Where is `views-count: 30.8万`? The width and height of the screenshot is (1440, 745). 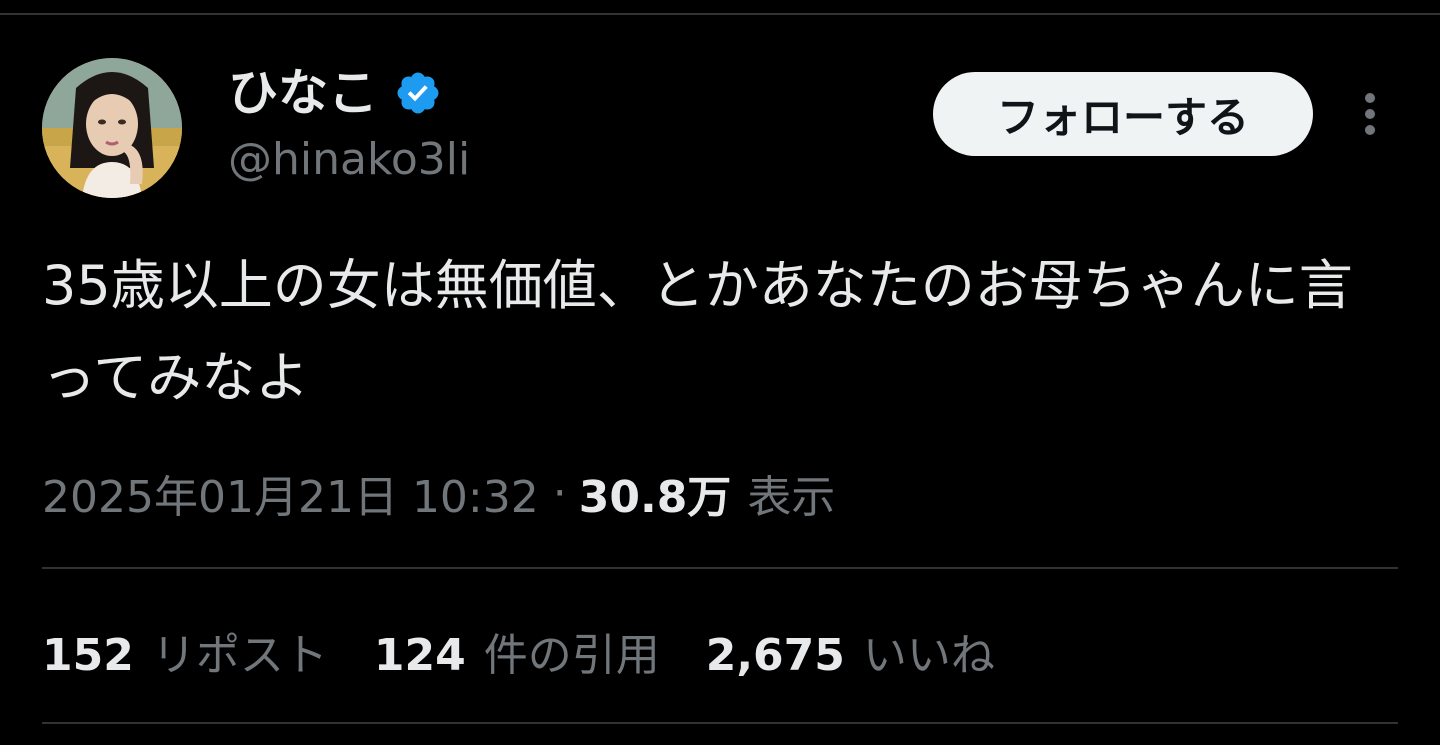
views-count: 30.8万 is located at coordinates (655, 497).